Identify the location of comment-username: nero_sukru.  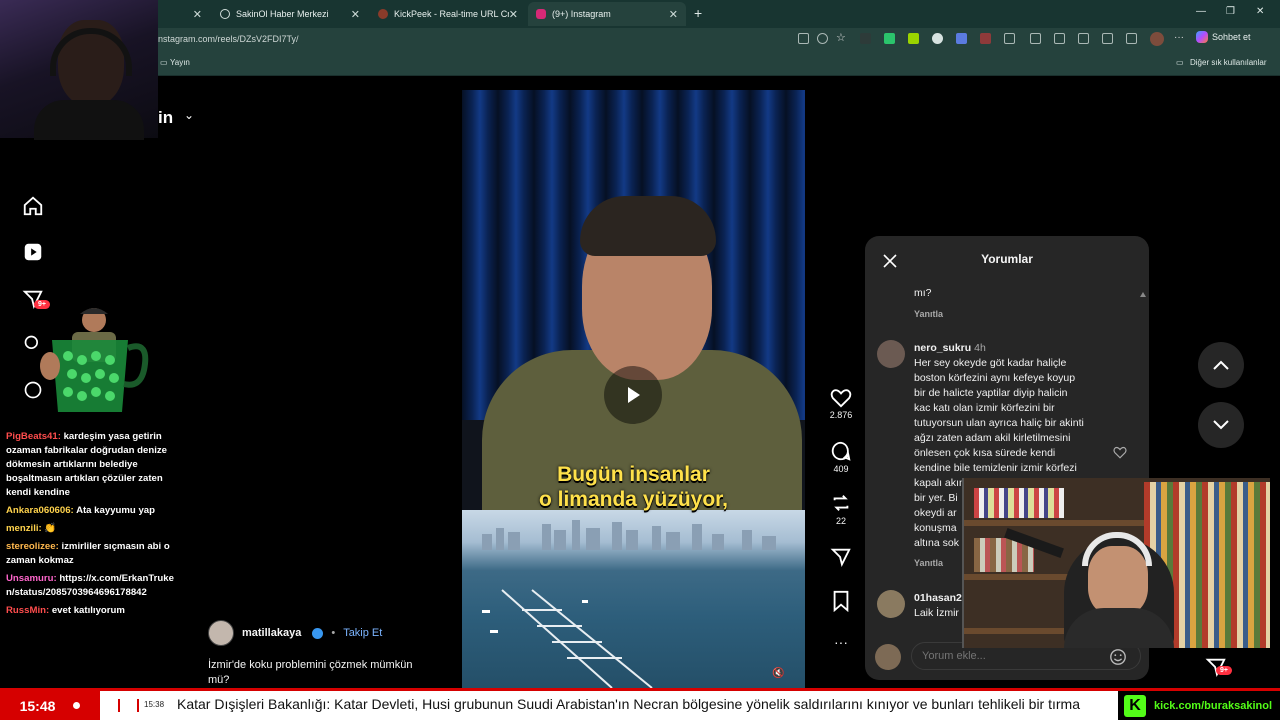
(942, 348).